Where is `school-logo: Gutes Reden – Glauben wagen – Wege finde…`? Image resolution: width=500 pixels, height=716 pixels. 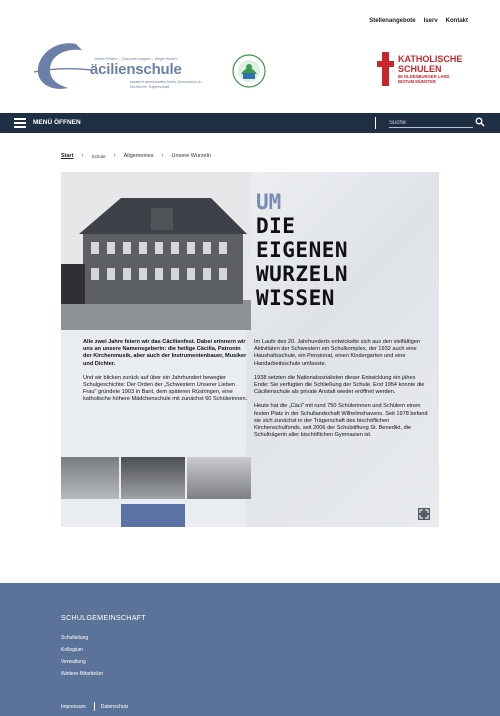
school-logo: Gutes Reden – Glauben wagen – Wege finde… is located at coordinates (121, 67).